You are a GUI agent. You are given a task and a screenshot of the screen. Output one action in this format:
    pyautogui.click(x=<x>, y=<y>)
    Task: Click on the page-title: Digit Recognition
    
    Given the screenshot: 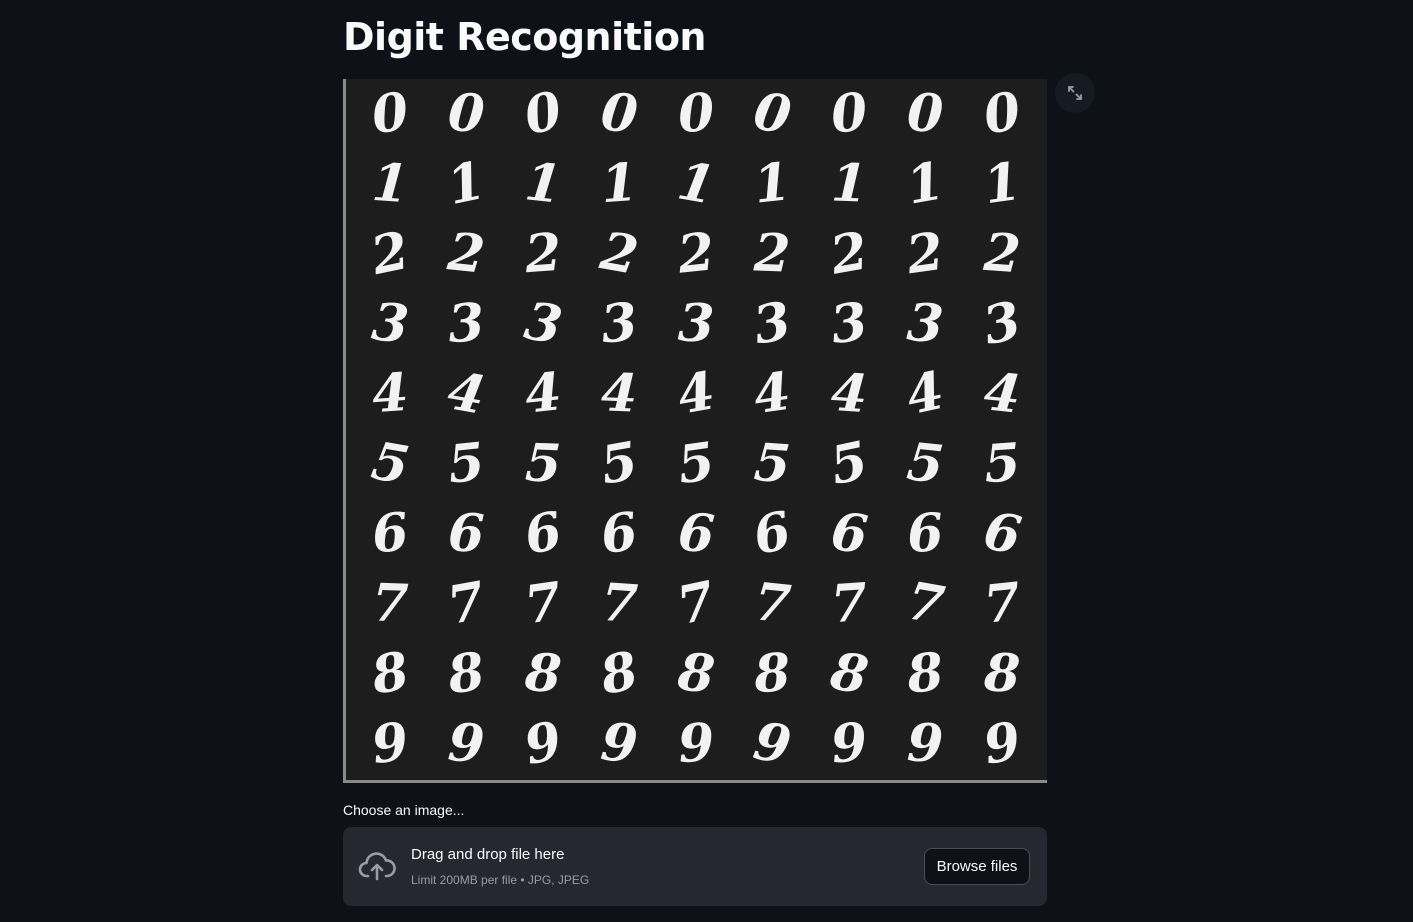 What is the action you would take?
    pyautogui.click(x=524, y=37)
    